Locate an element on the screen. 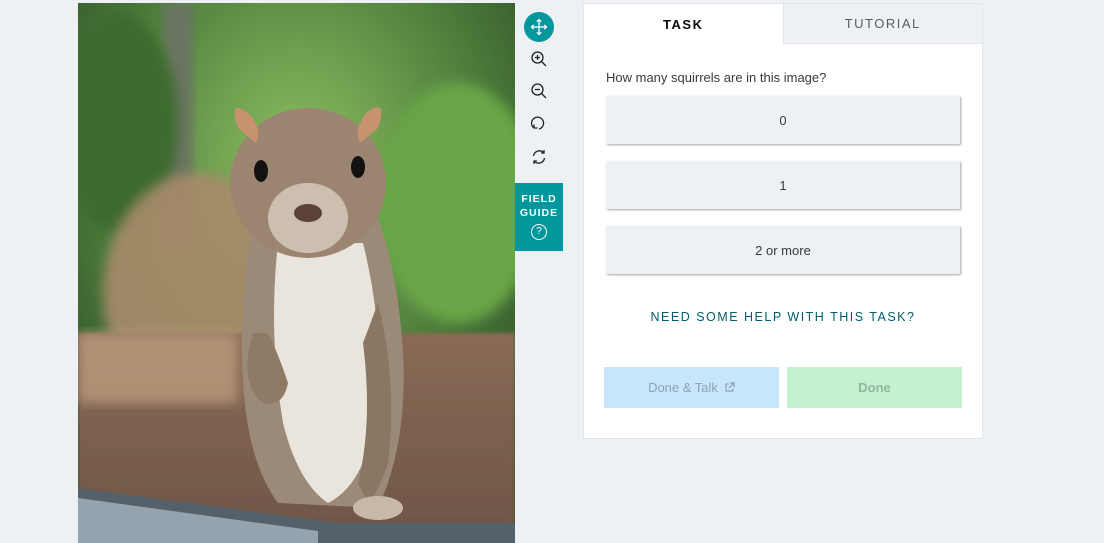  image-toolbar: FIELD GUIDE ? is located at coordinates (539, 273).